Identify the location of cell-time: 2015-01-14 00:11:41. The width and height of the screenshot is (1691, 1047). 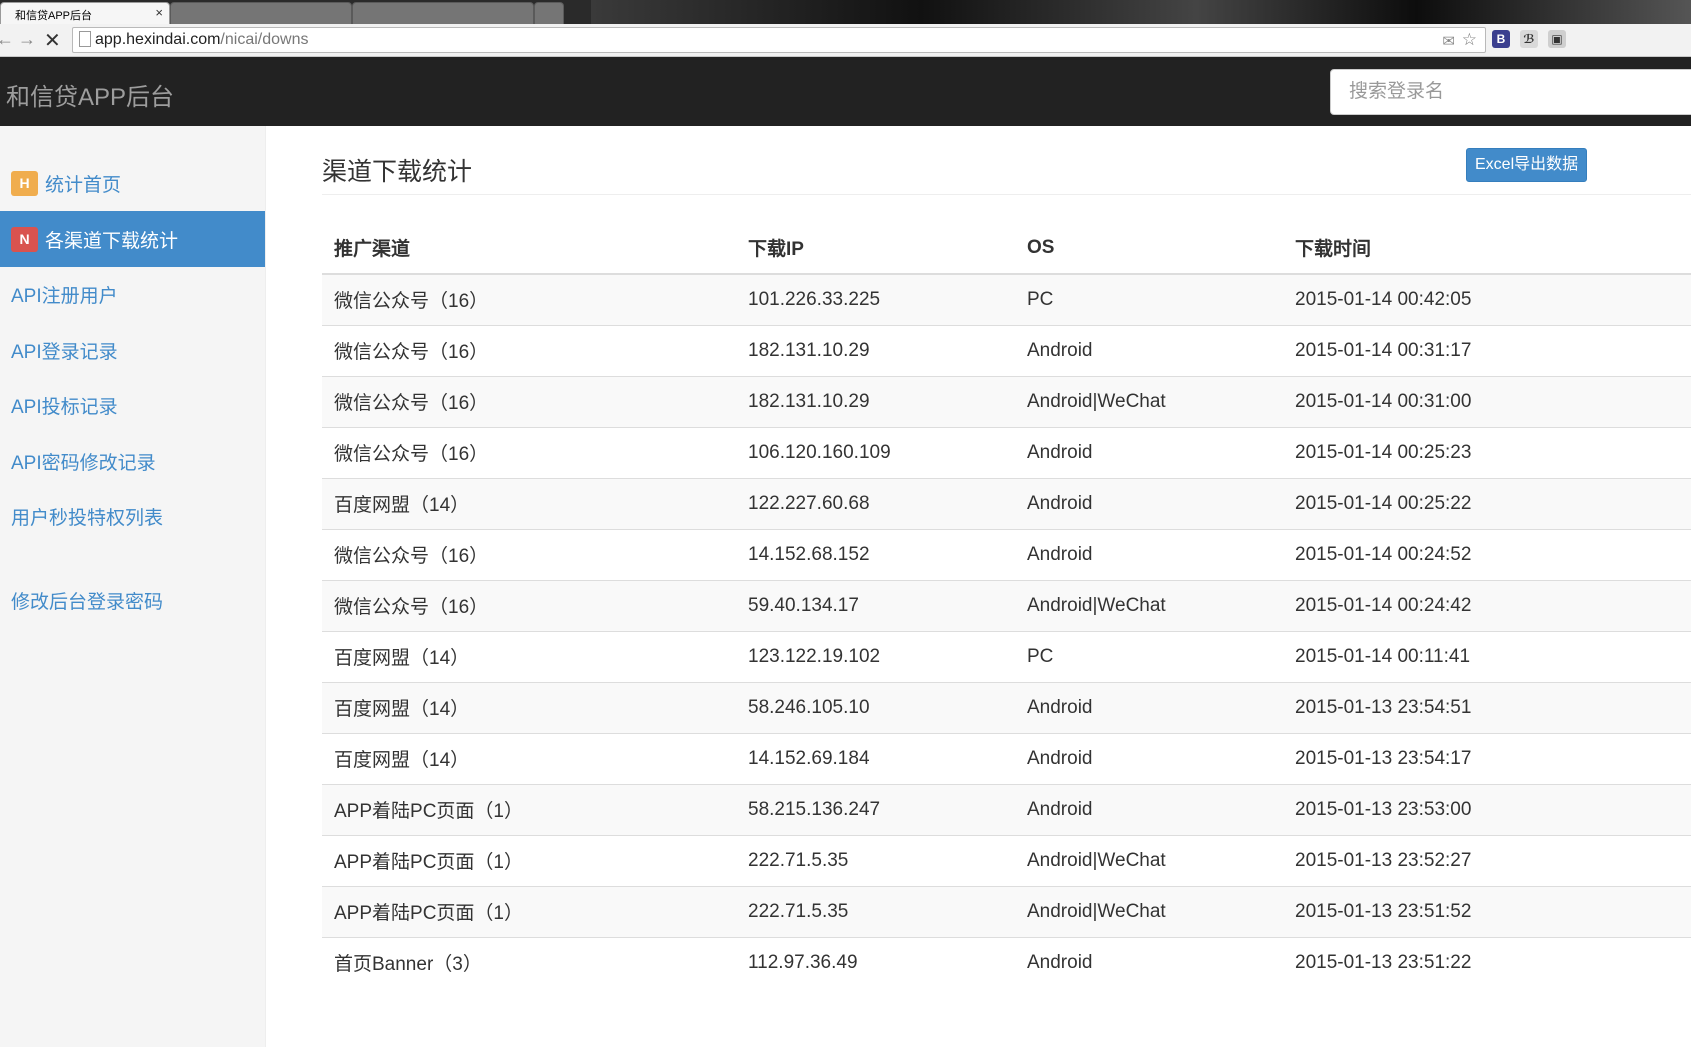
(1487, 656).